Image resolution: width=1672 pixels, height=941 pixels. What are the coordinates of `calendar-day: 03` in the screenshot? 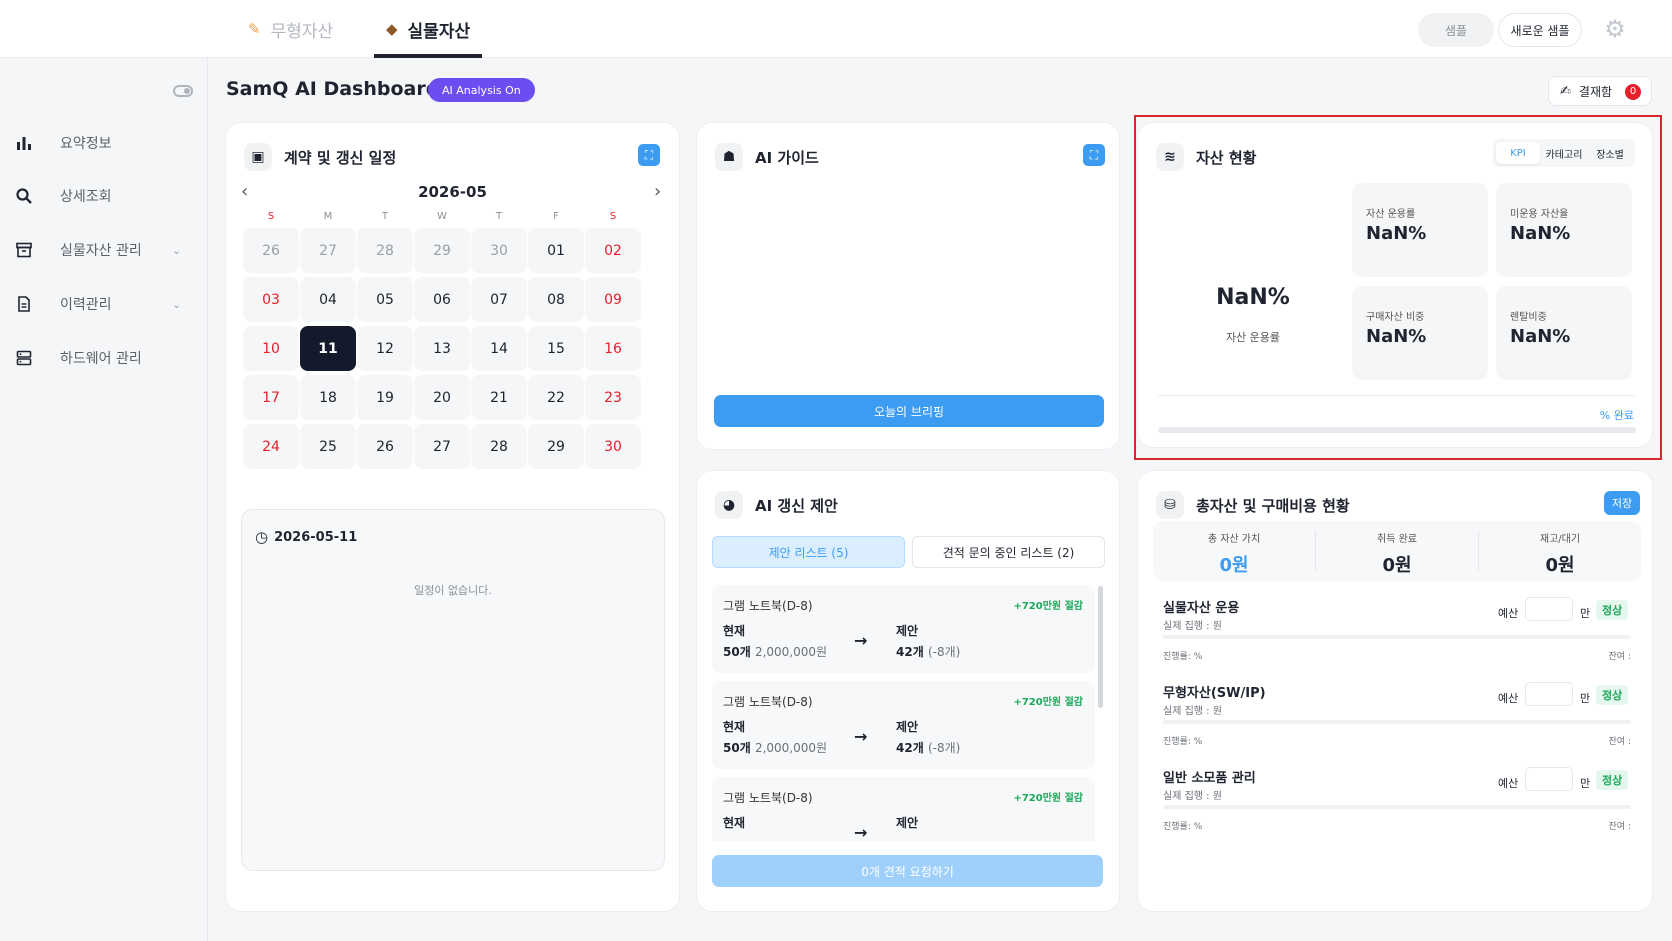 It's located at (271, 299).